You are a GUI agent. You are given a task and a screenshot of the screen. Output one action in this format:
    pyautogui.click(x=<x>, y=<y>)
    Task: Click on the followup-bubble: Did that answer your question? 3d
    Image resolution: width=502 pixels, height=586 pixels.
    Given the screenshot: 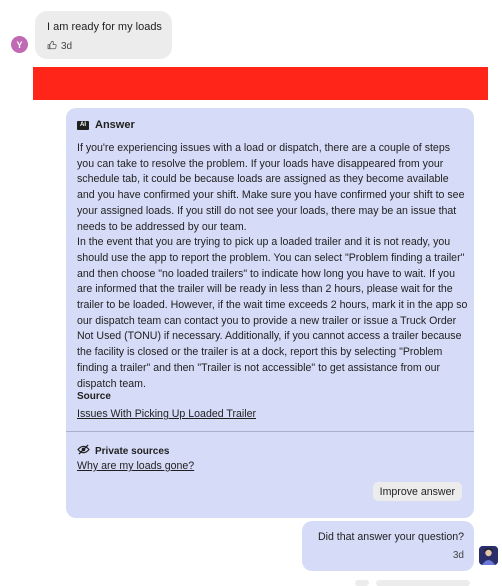 What is the action you would take?
    pyautogui.click(x=388, y=546)
    